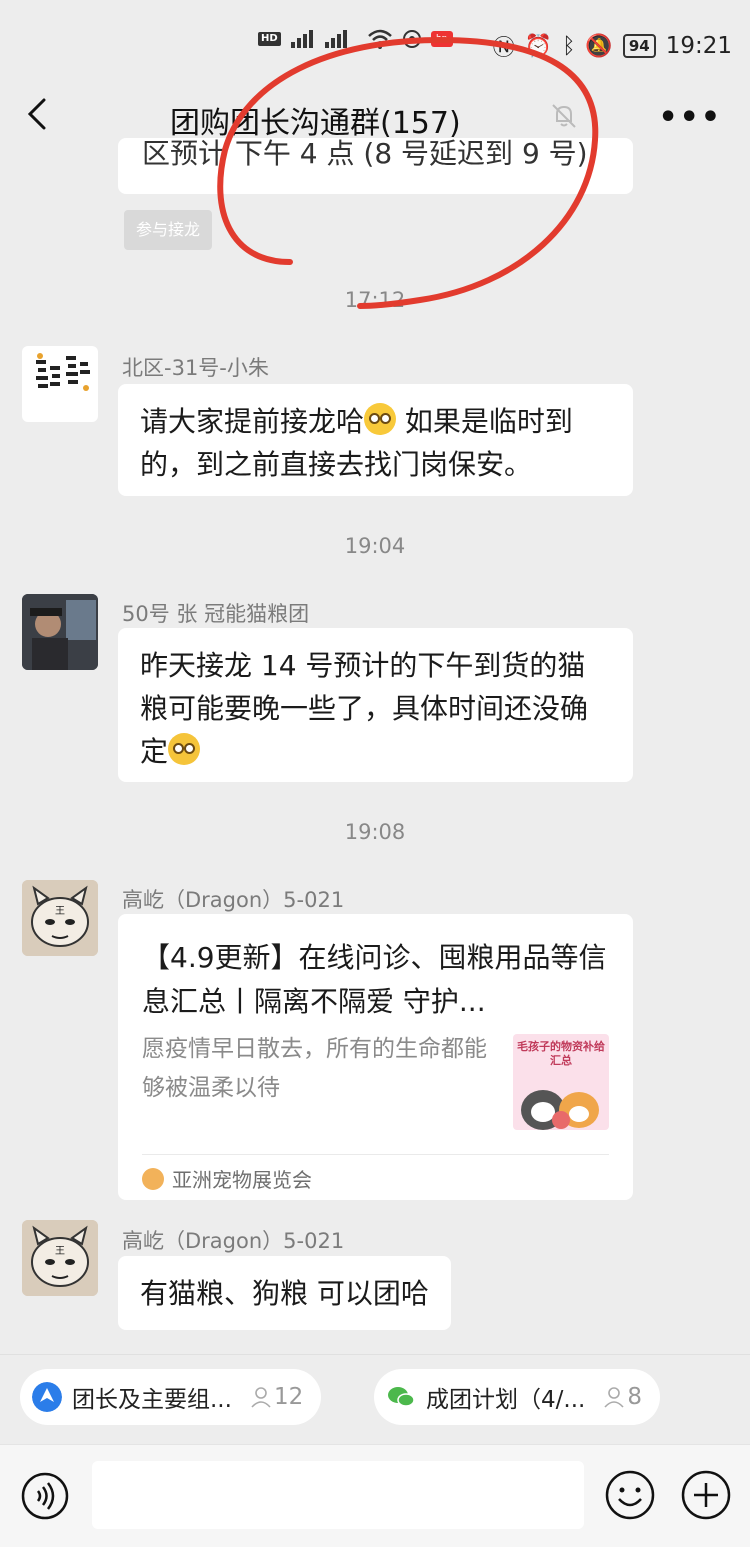 The width and height of the screenshot is (750, 1547). I want to click on link-card-source: 亚洲宠物展览会, so click(227, 1178).